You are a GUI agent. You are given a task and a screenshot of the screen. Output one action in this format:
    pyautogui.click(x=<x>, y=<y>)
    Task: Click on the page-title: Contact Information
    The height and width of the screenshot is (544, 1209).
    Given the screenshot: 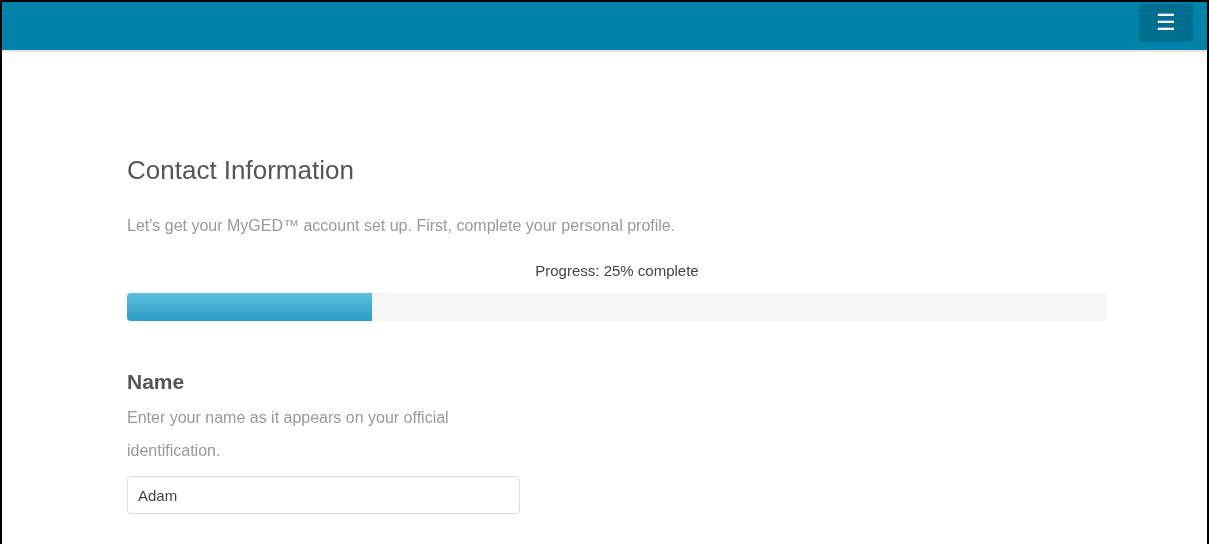 What is the action you would take?
    pyautogui.click(x=241, y=170)
    